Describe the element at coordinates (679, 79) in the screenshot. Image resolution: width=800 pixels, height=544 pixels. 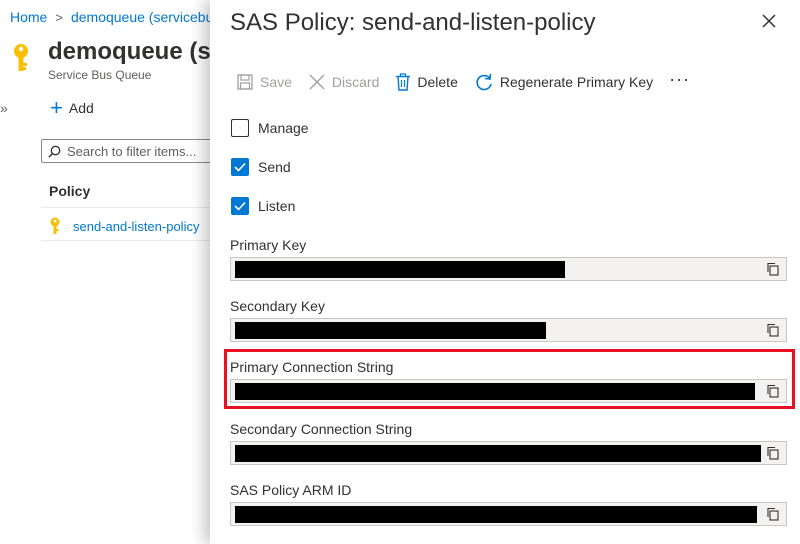
I see `more-options-icon: ···` at that location.